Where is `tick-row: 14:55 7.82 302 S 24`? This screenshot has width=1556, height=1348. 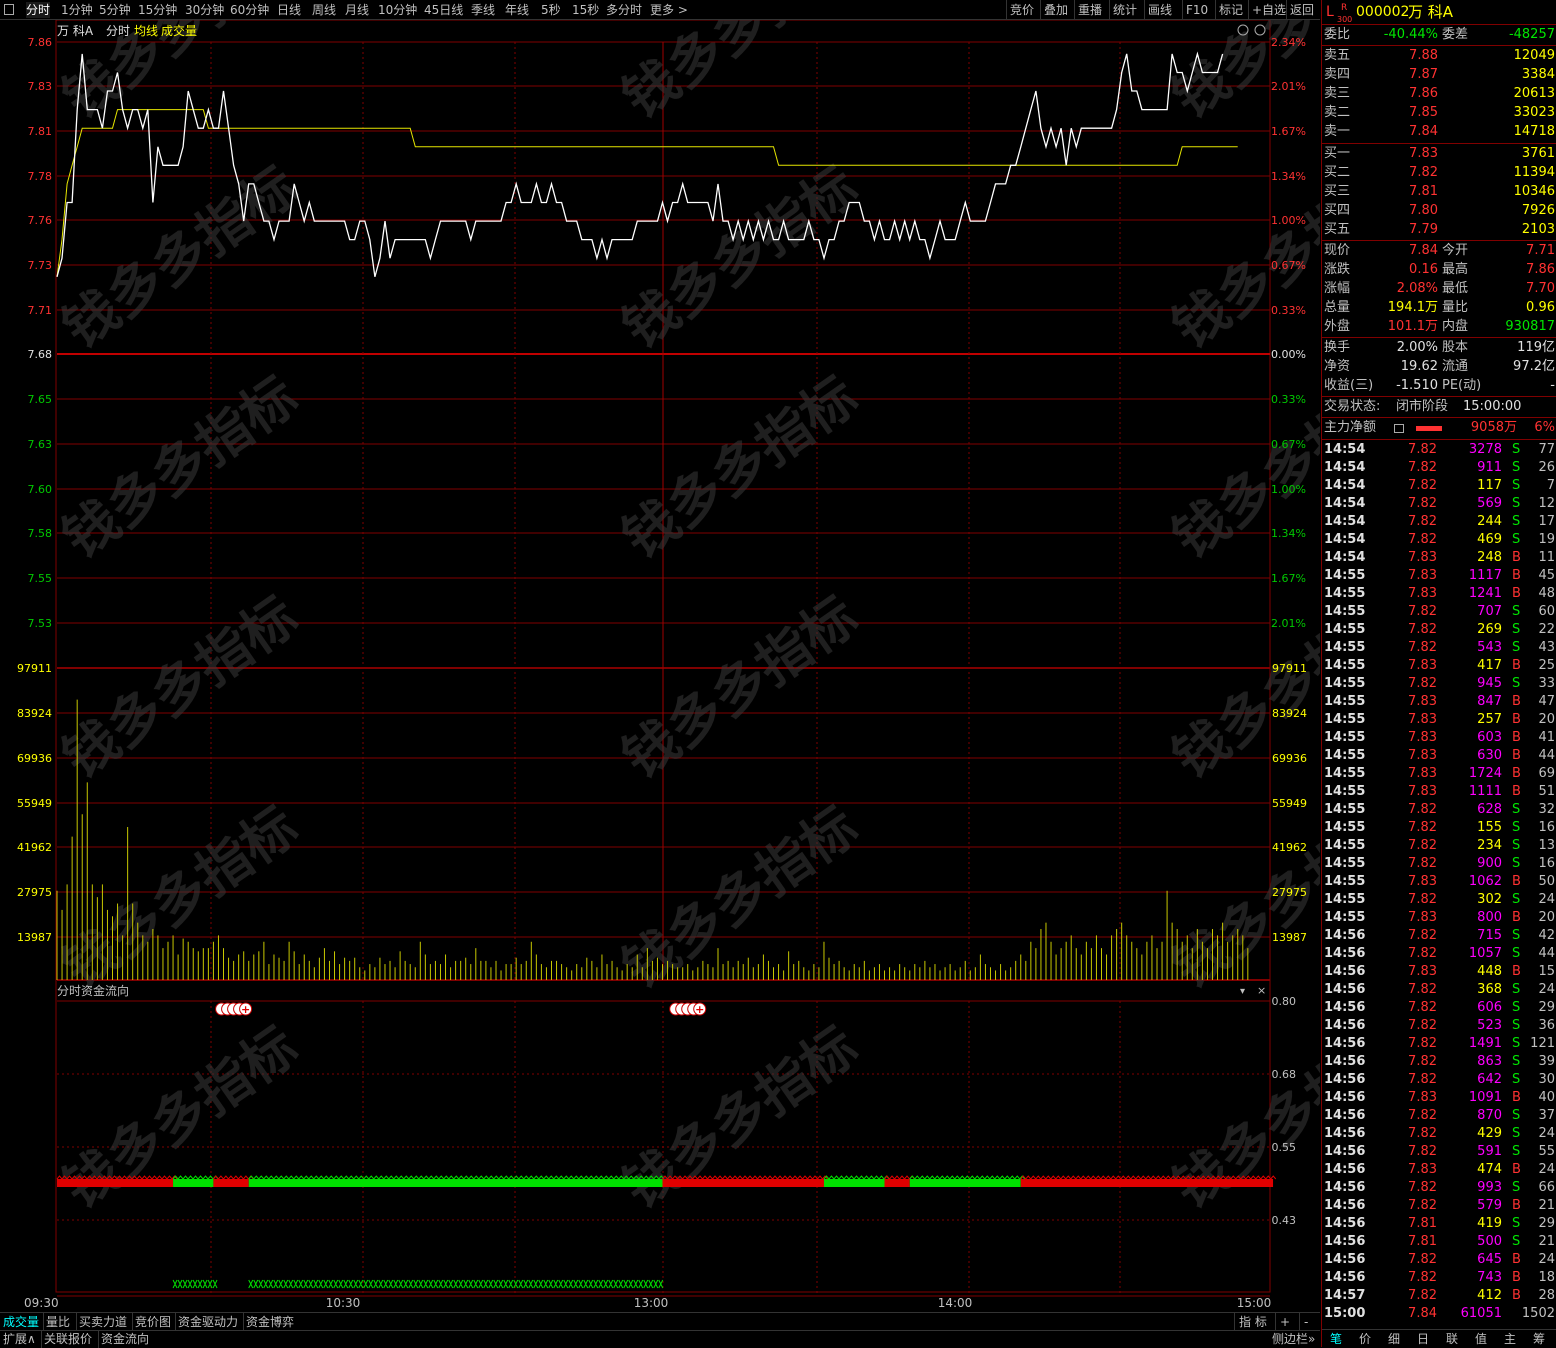 tick-row: 14:55 7.82 302 S 24 is located at coordinates (1439, 900).